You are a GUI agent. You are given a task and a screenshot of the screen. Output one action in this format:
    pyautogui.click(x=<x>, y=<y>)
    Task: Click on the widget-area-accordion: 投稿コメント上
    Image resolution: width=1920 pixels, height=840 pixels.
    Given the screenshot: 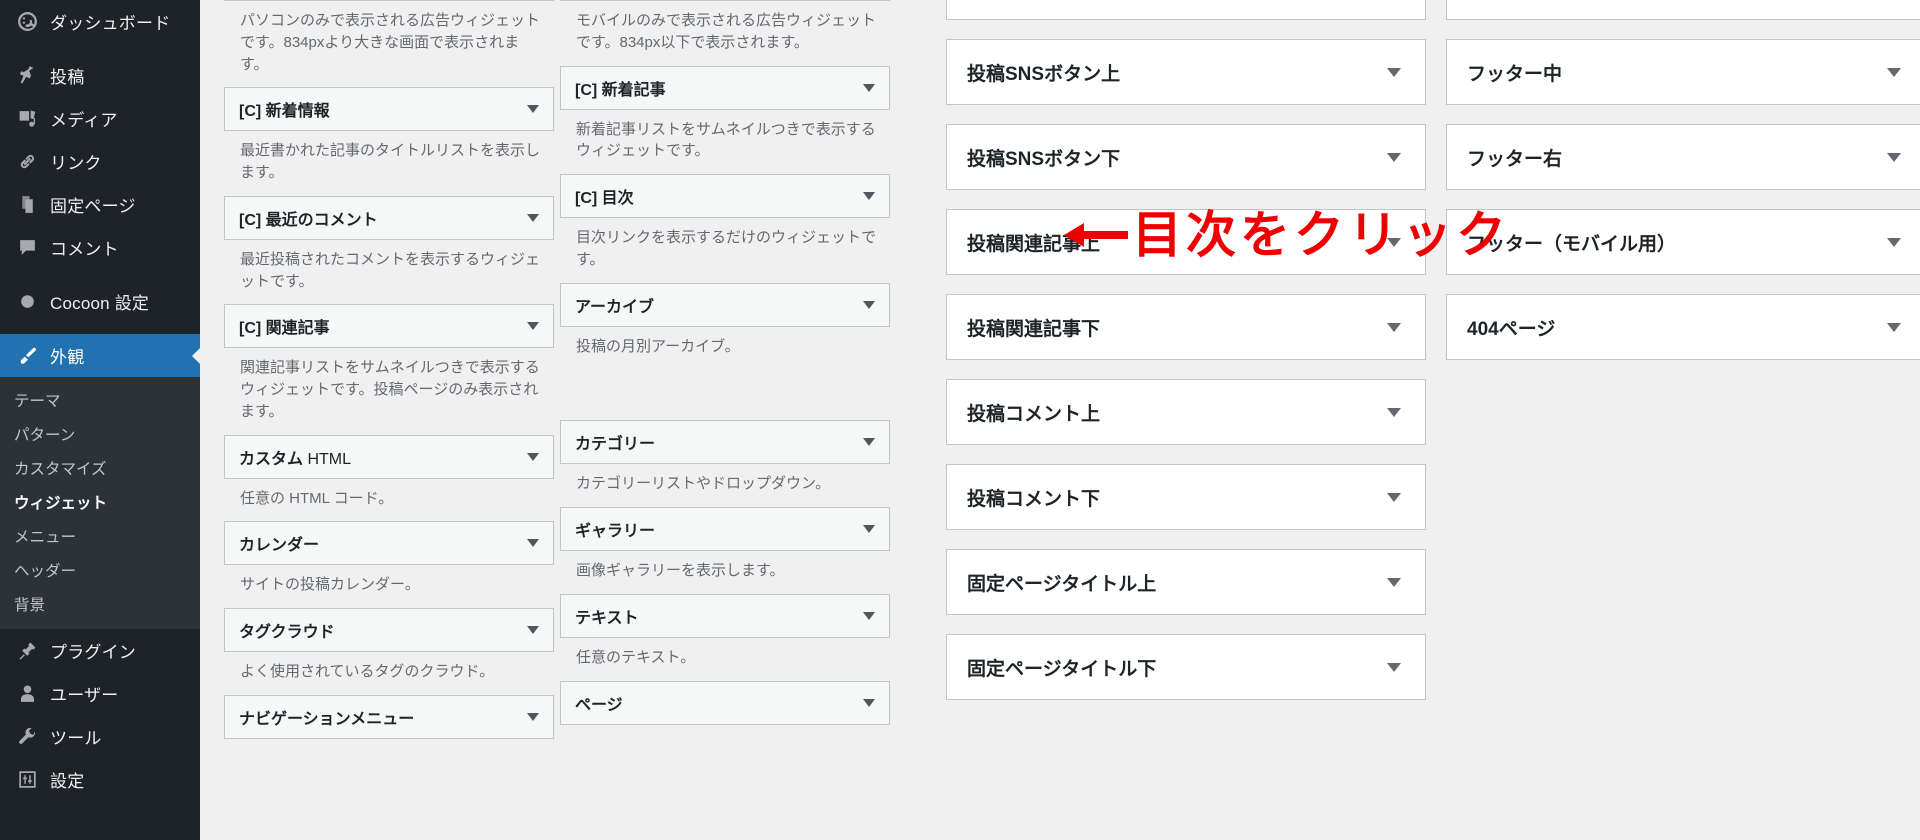 What is the action you would take?
    pyautogui.click(x=1186, y=412)
    